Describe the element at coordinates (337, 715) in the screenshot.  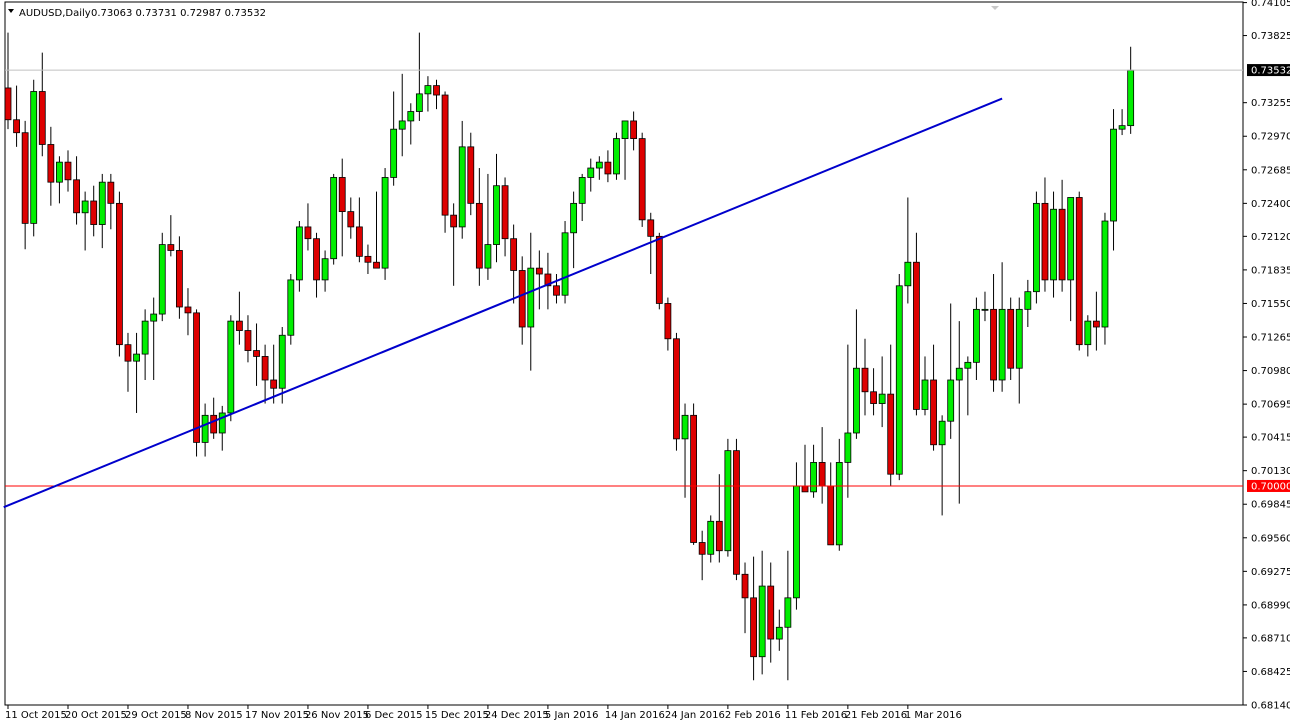
I see `x-tick-label: 26 Nov 2015` at that location.